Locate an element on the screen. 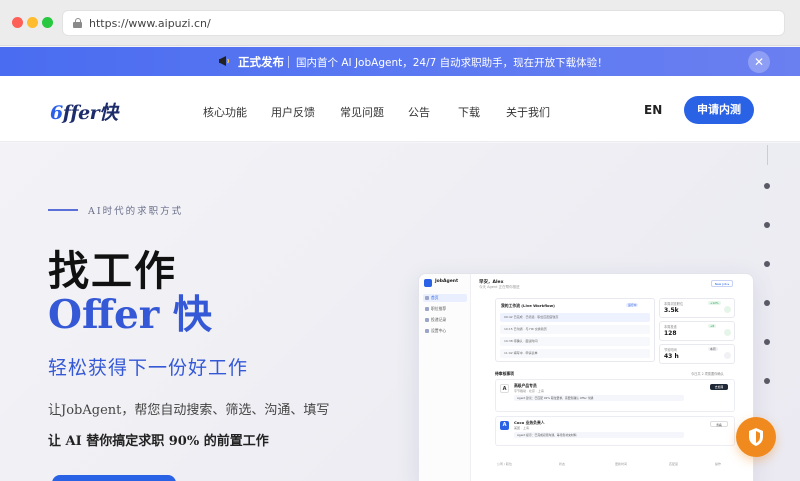 This screenshot has width=800, height=481. section-rail is located at coordinates (767, 155).